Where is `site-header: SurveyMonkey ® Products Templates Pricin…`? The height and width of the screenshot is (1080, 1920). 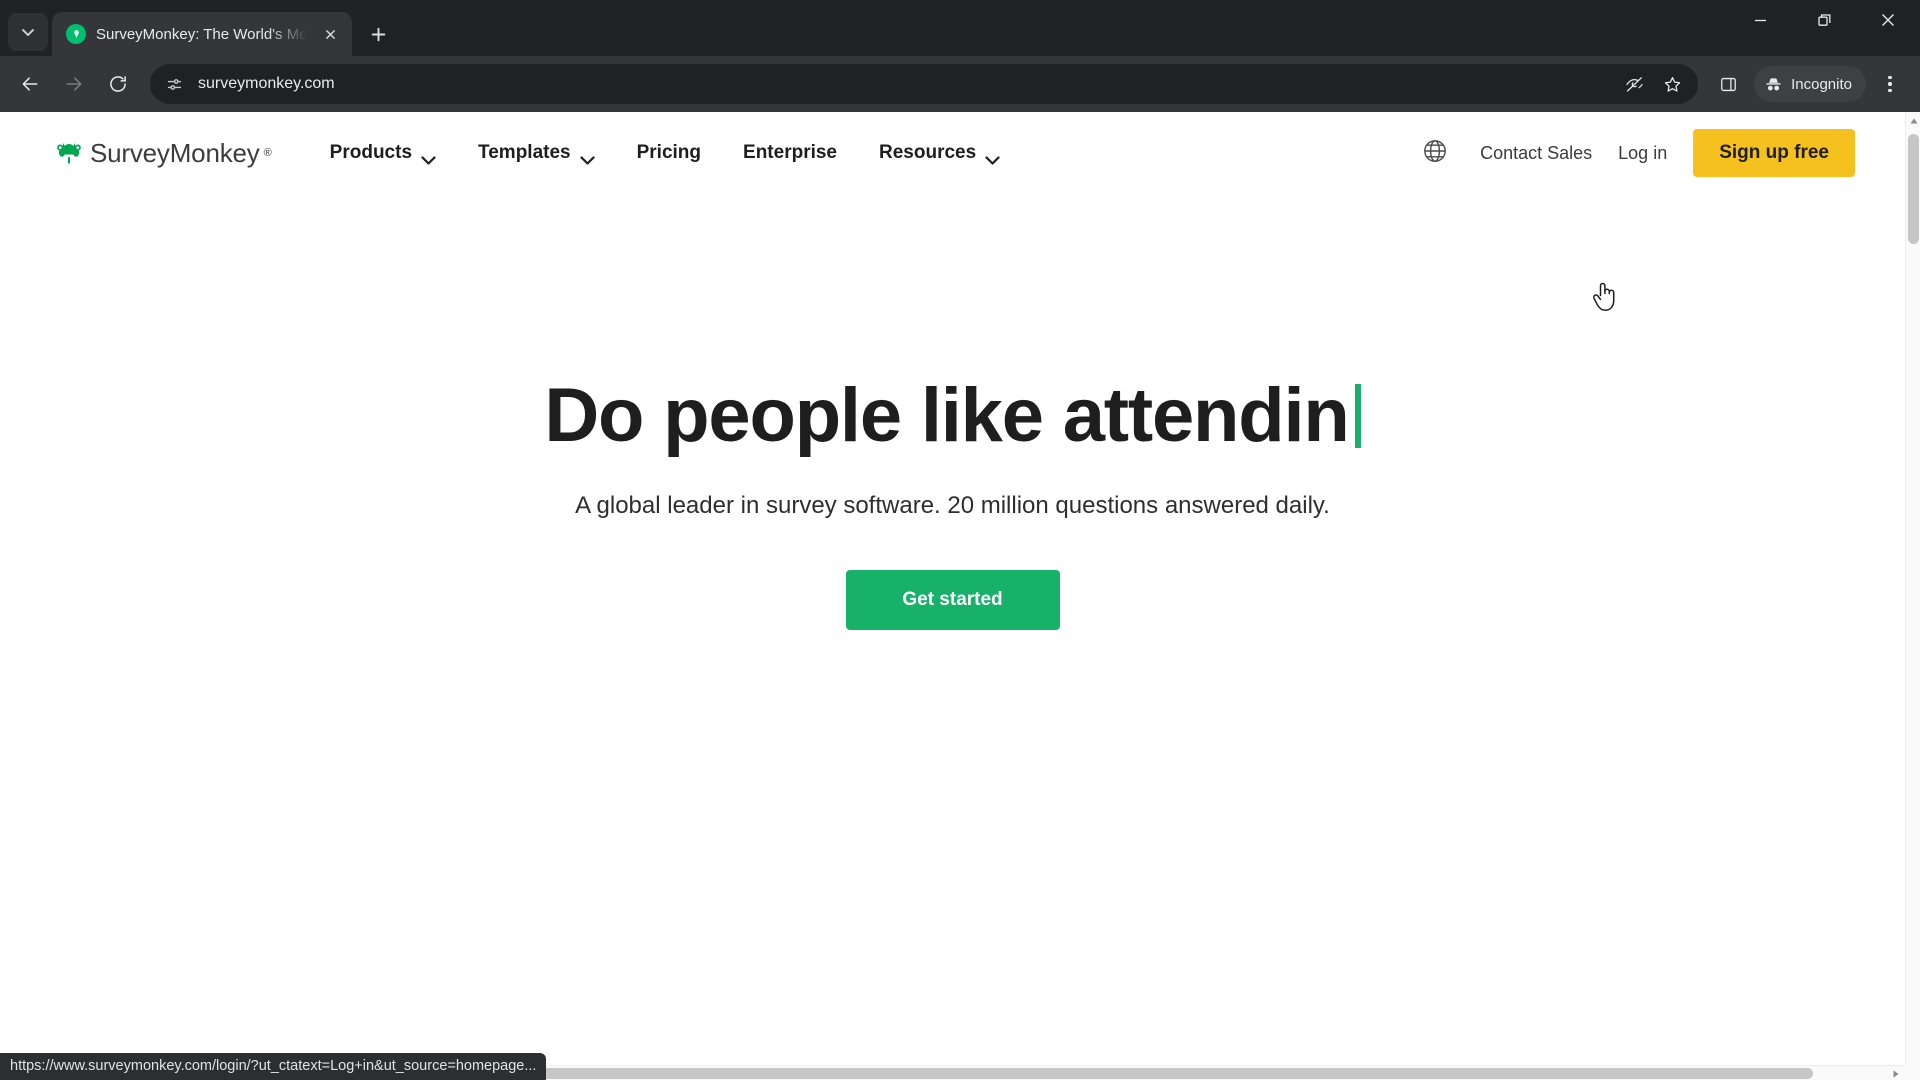 site-header: SurveyMonkey ® Products Templates Pricin… is located at coordinates (952, 153).